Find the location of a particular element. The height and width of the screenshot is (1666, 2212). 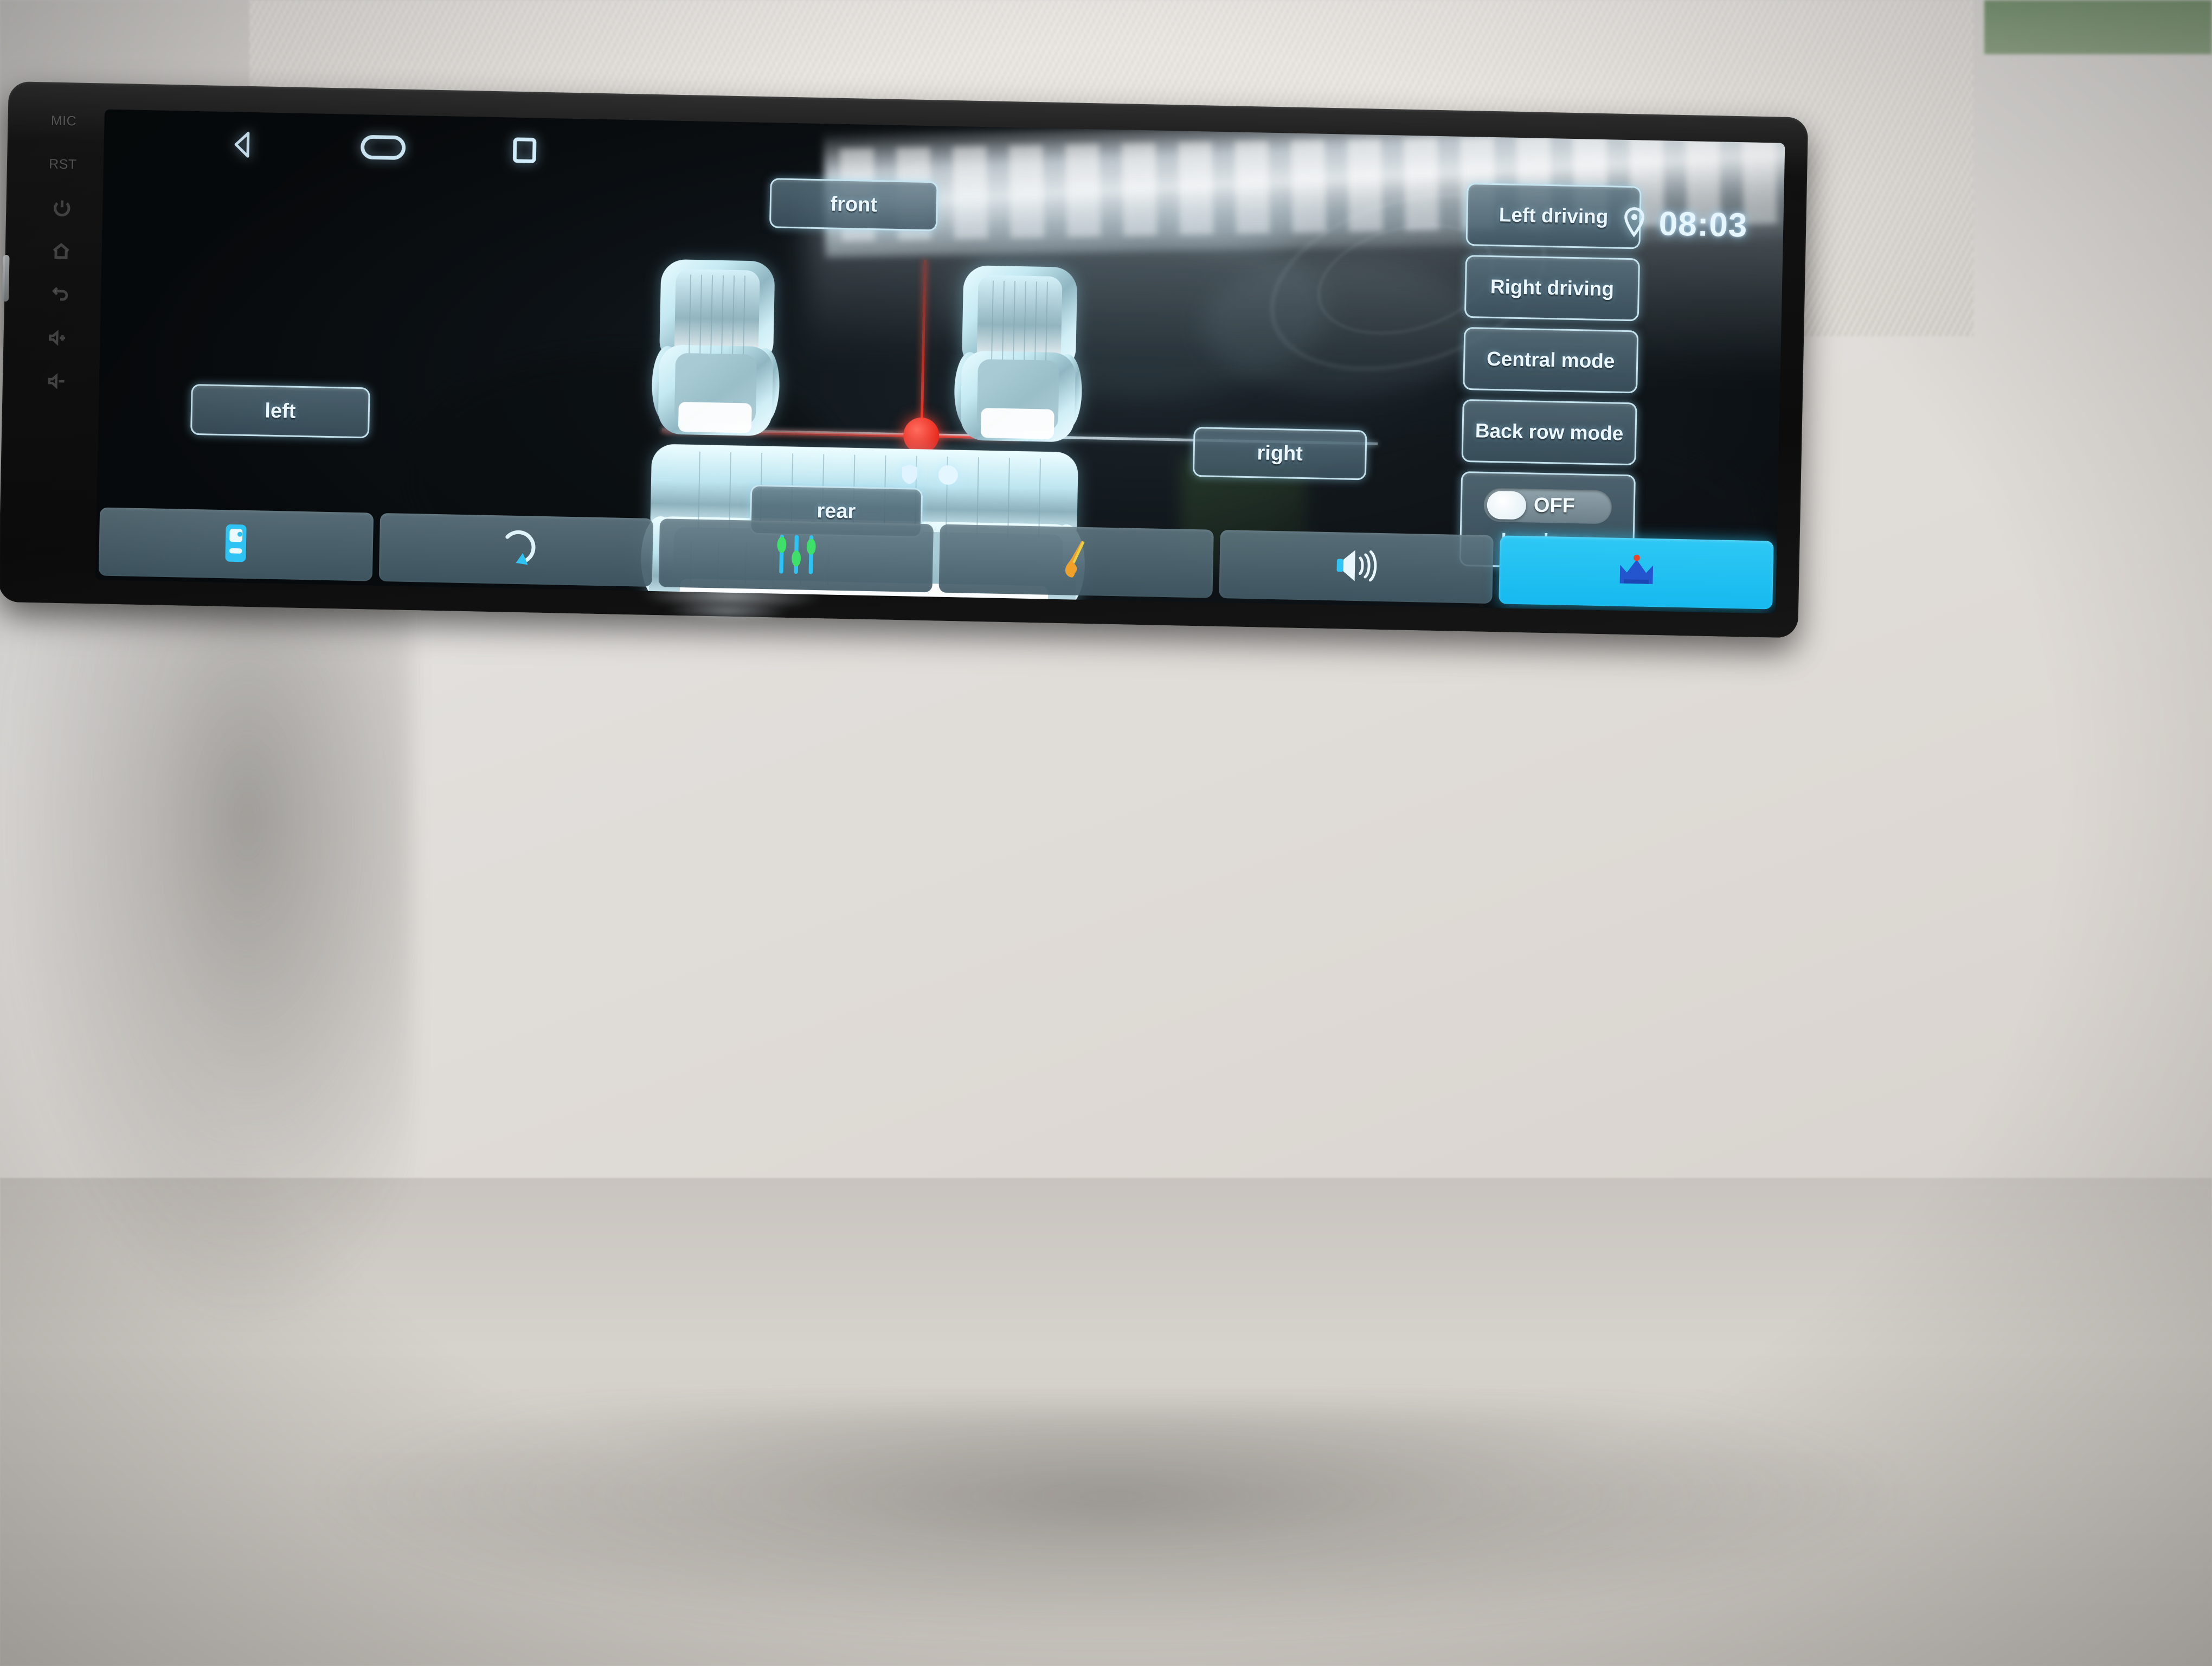

tab-instrument is located at coordinates (1076, 561).